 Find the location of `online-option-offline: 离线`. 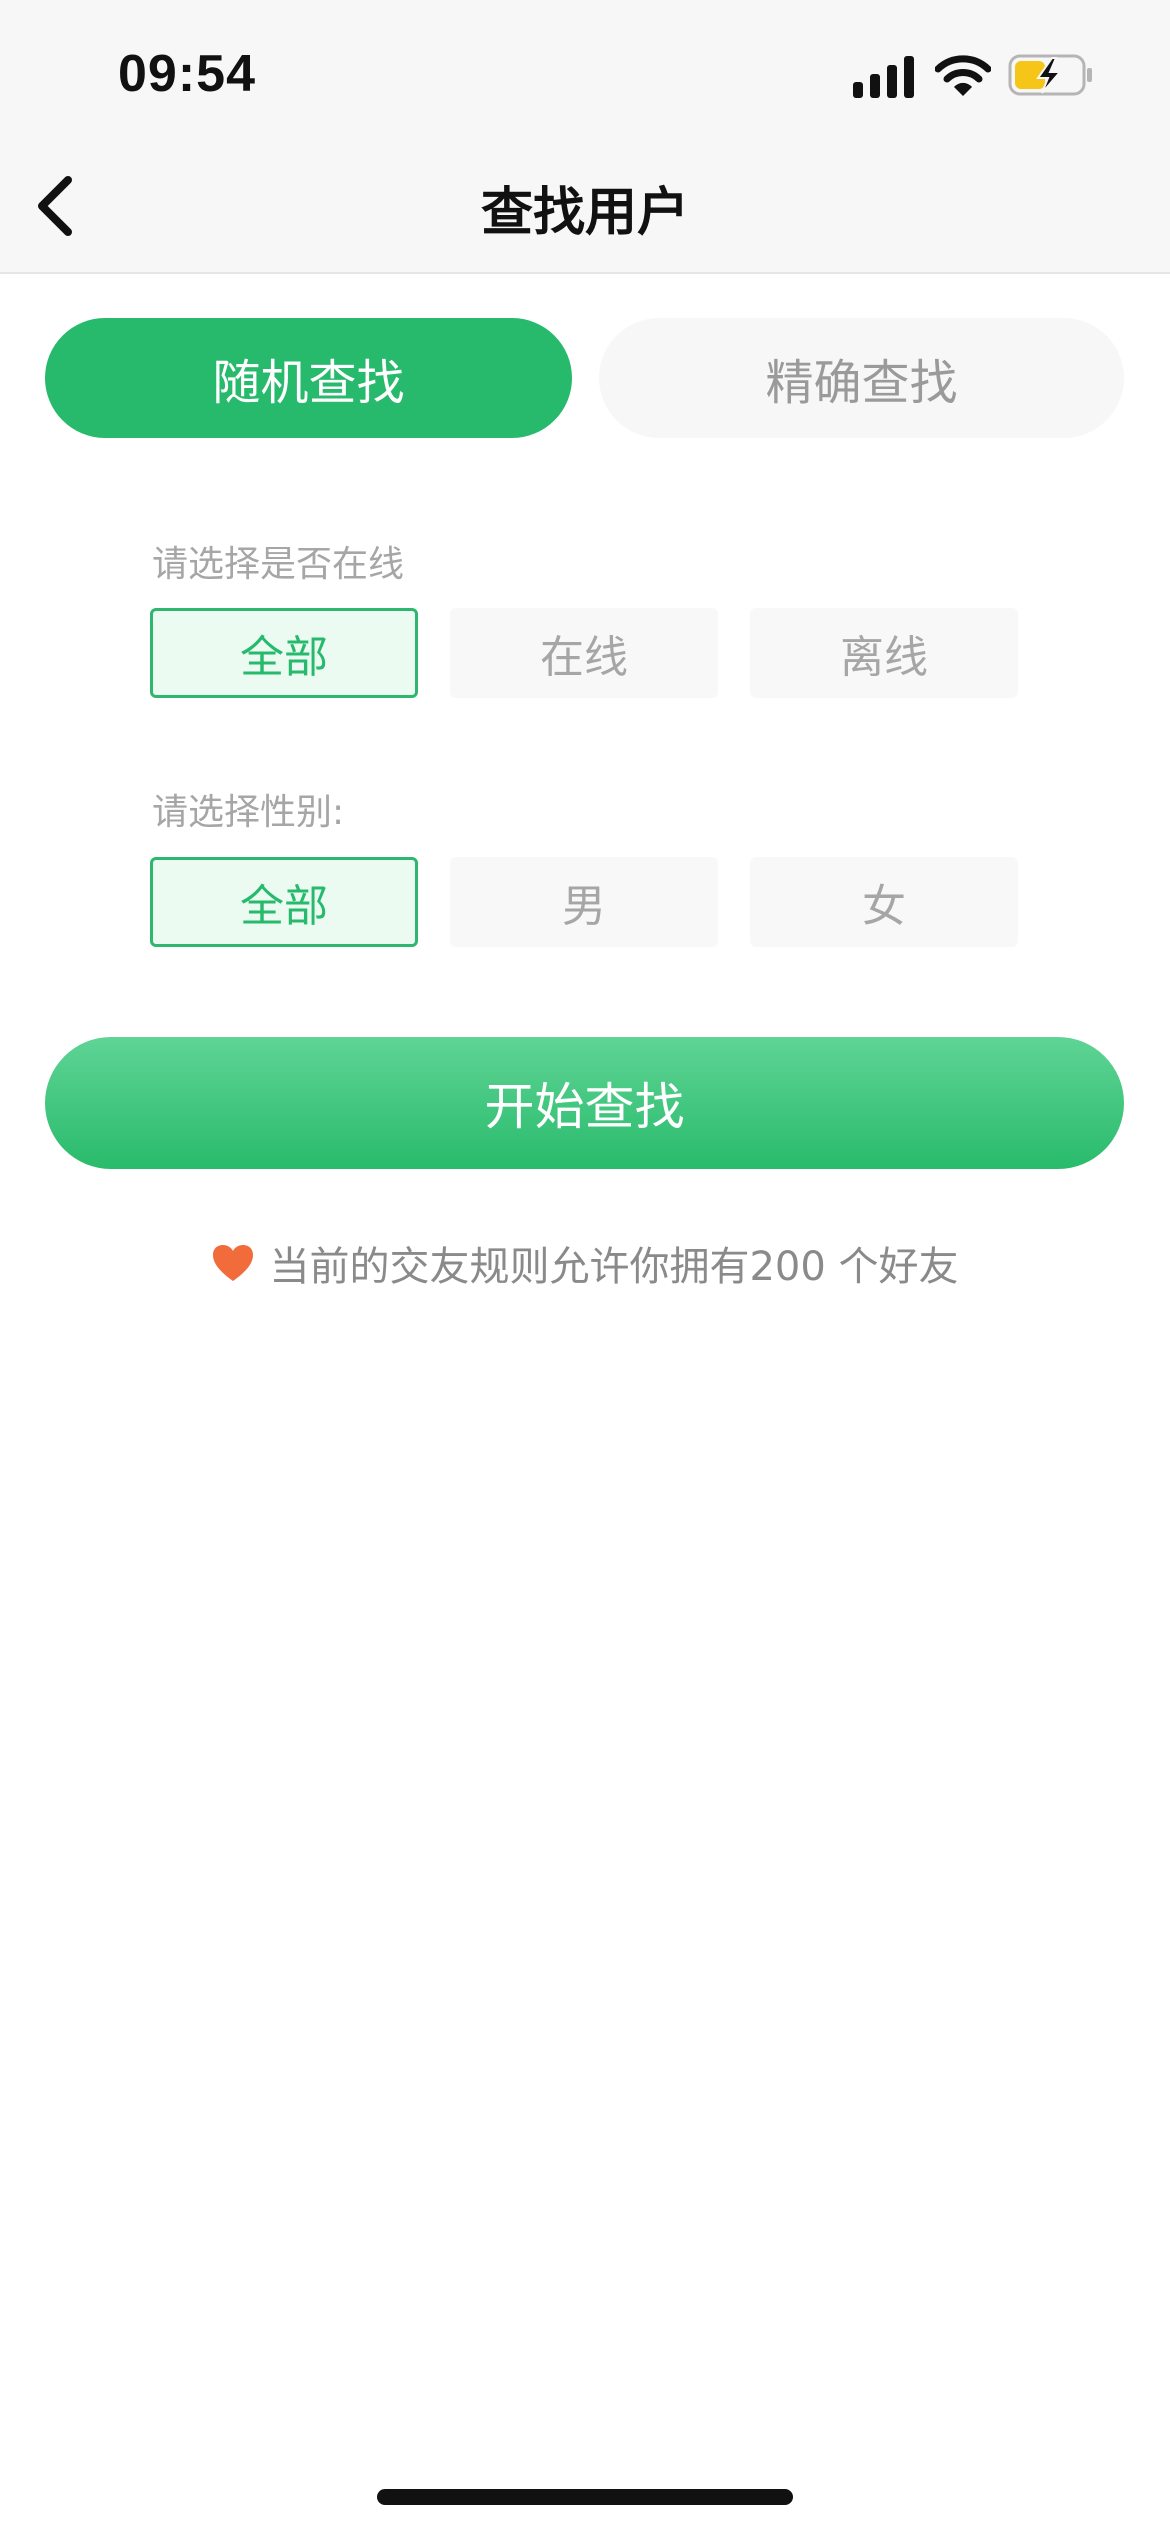

online-option-offline: 离线 is located at coordinates (884, 653).